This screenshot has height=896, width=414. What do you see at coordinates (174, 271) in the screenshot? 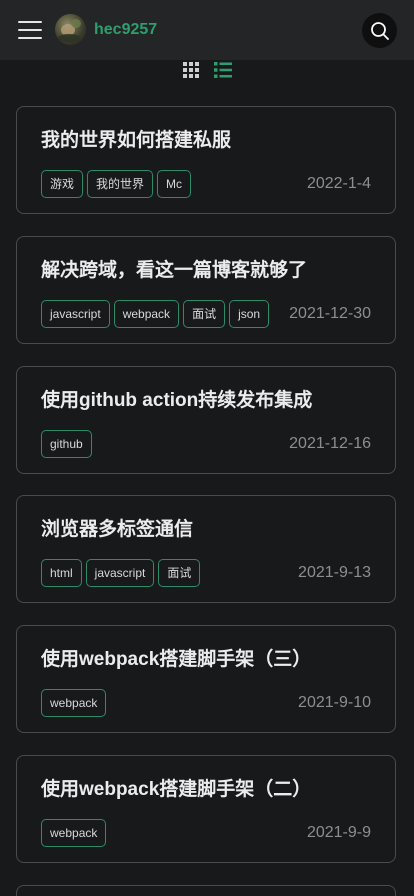
I see `post-title: 解决跨域，看这一篇博客就够了` at bounding box center [174, 271].